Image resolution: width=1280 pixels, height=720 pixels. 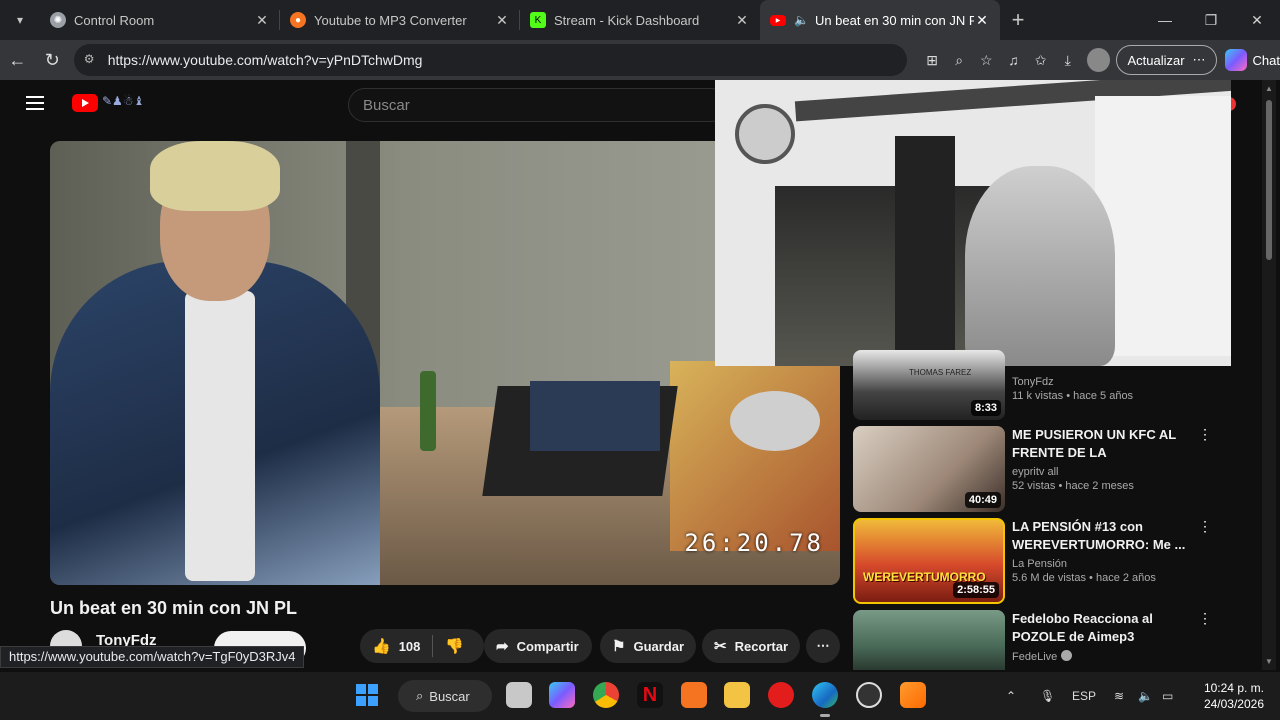 What do you see at coordinates (959, 60) in the screenshot?
I see `zoom-icon: ⌕` at bounding box center [959, 60].